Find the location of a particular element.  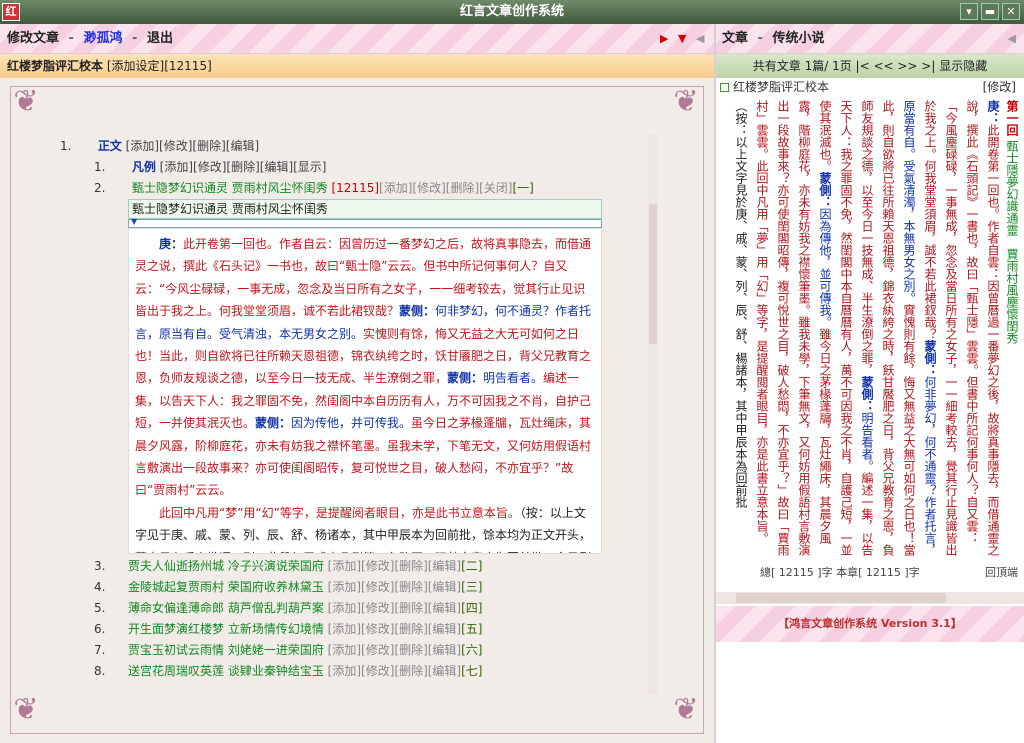

chapter-title: 金陵城起复贾雨村 荣国府收养林黛玉 is located at coordinates (226, 587).